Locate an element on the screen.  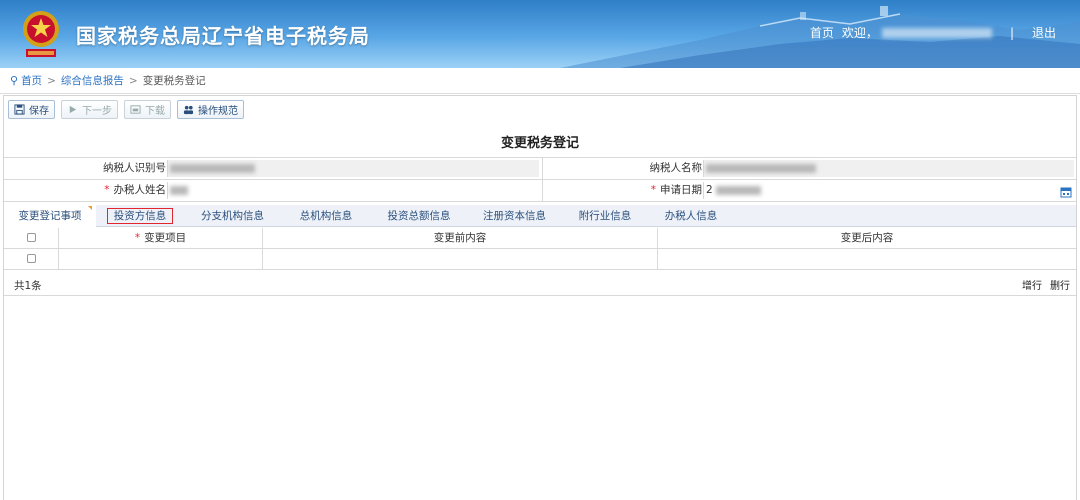
taxpayer-info-grid: 纳税人识别号 纳税人名称 * 办税人姓名 * 申请日期 2 is located at coordinates (540, 179).